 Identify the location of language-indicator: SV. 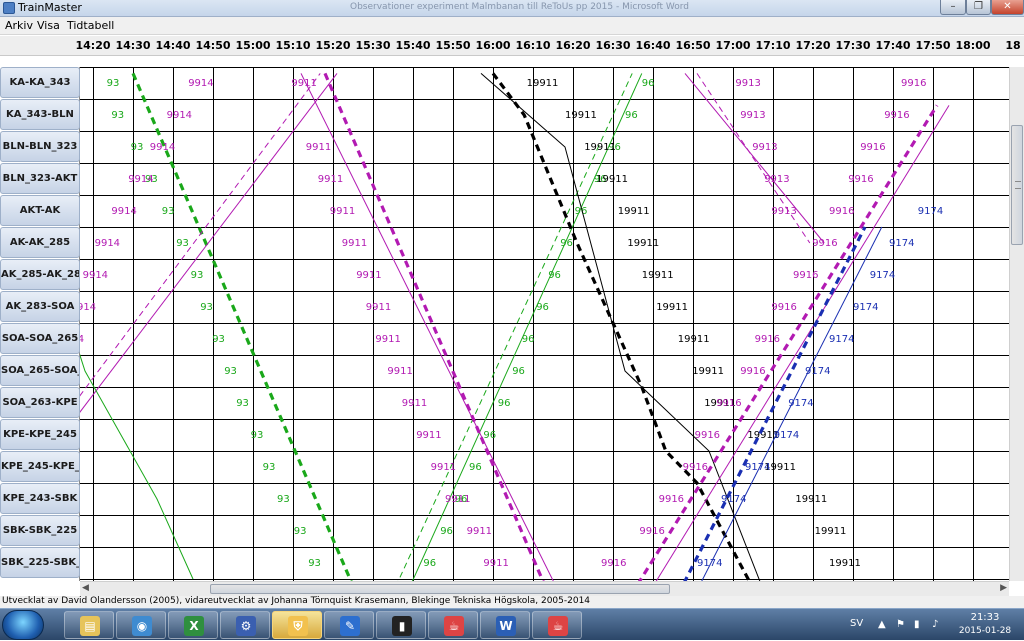
(856, 623).